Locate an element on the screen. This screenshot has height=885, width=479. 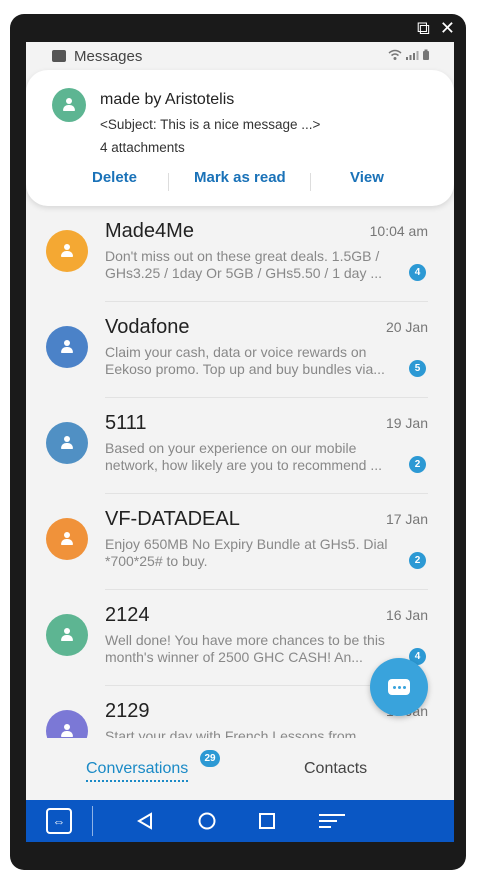
mark-as-read-button: Mark as read is located at coordinates (240, 177).